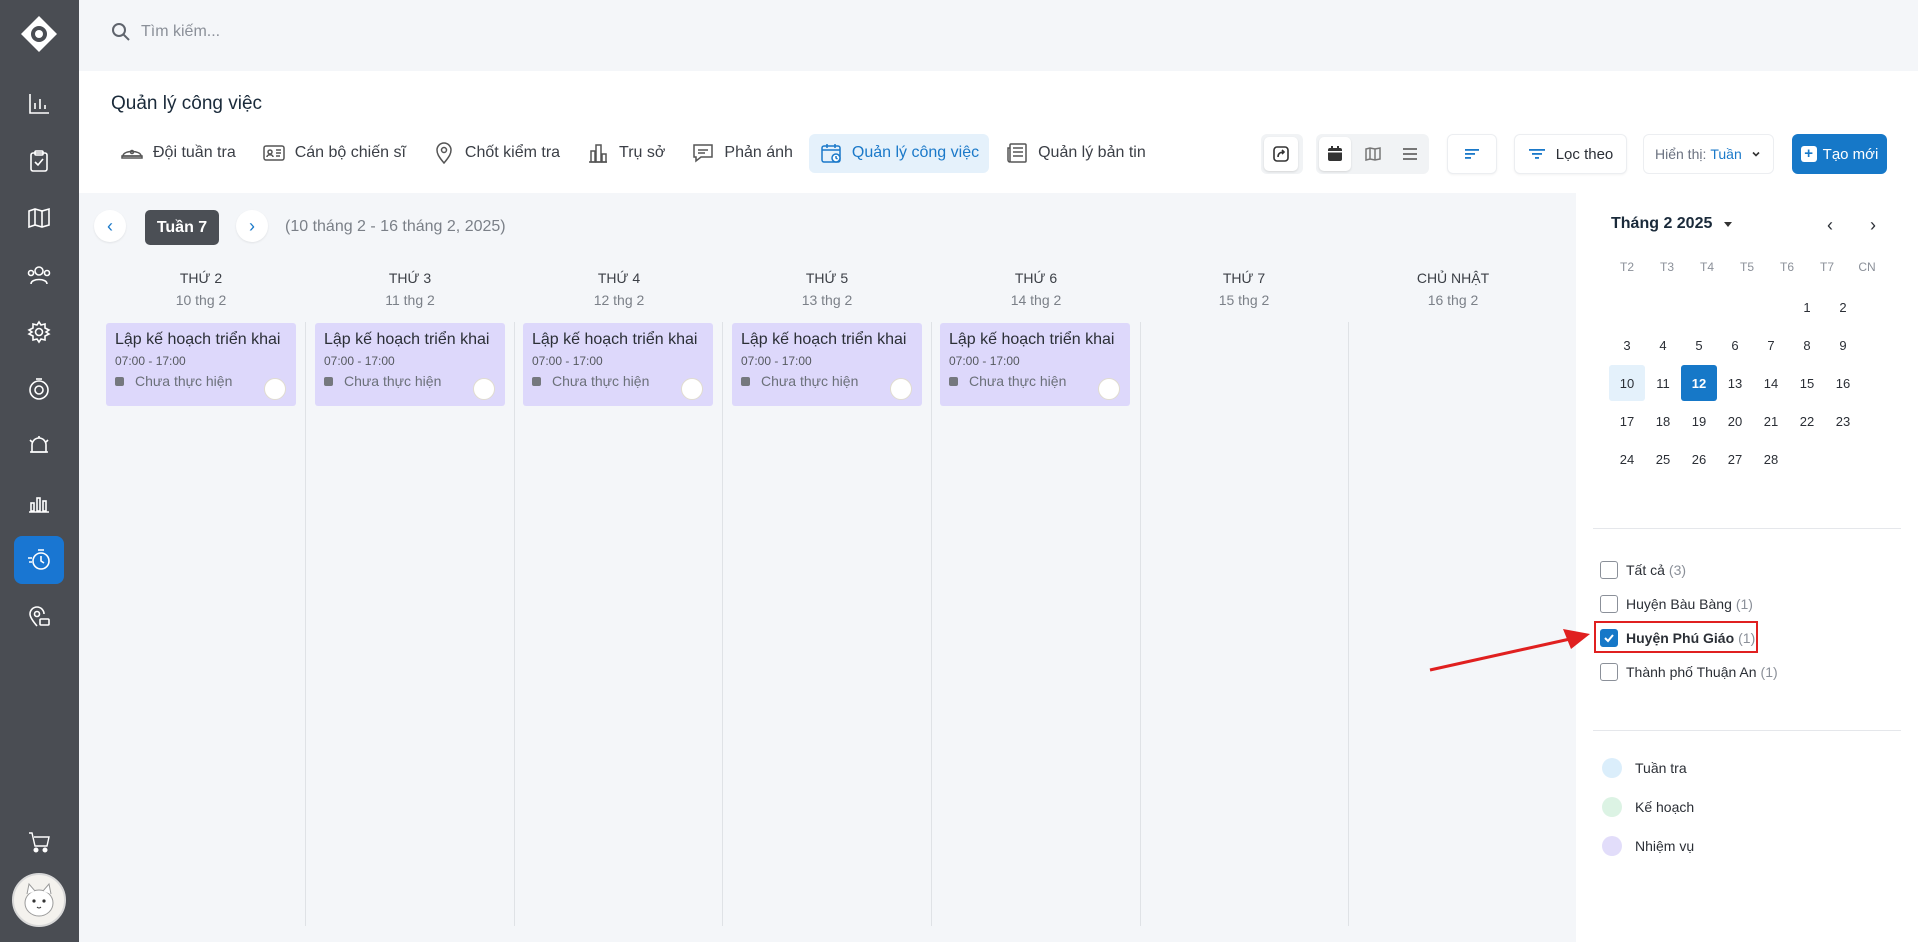 This screenshot has width=1918, height=942. I want to click on rail-task-timer-icon, so click(39, 560).